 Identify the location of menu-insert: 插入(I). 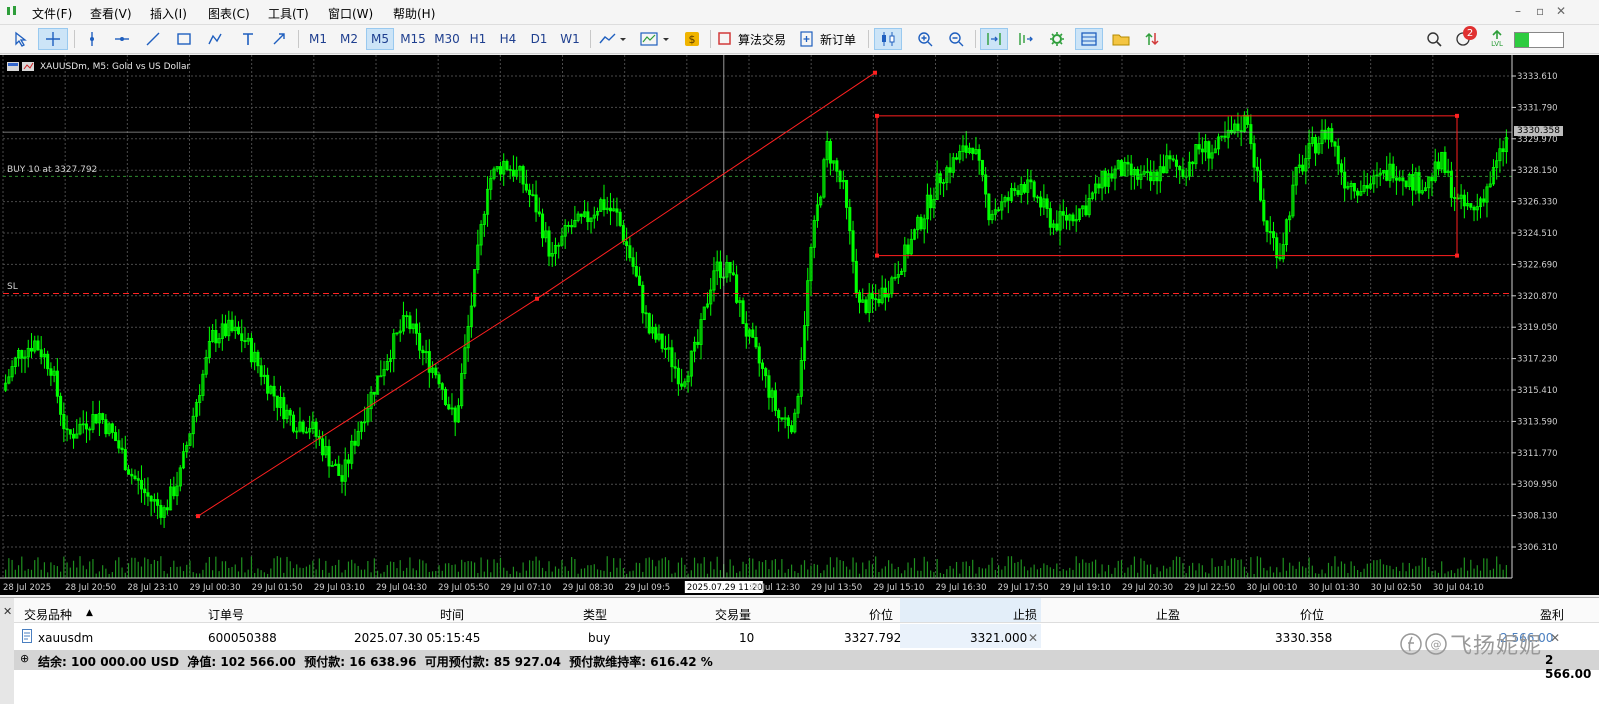
(168, 13).